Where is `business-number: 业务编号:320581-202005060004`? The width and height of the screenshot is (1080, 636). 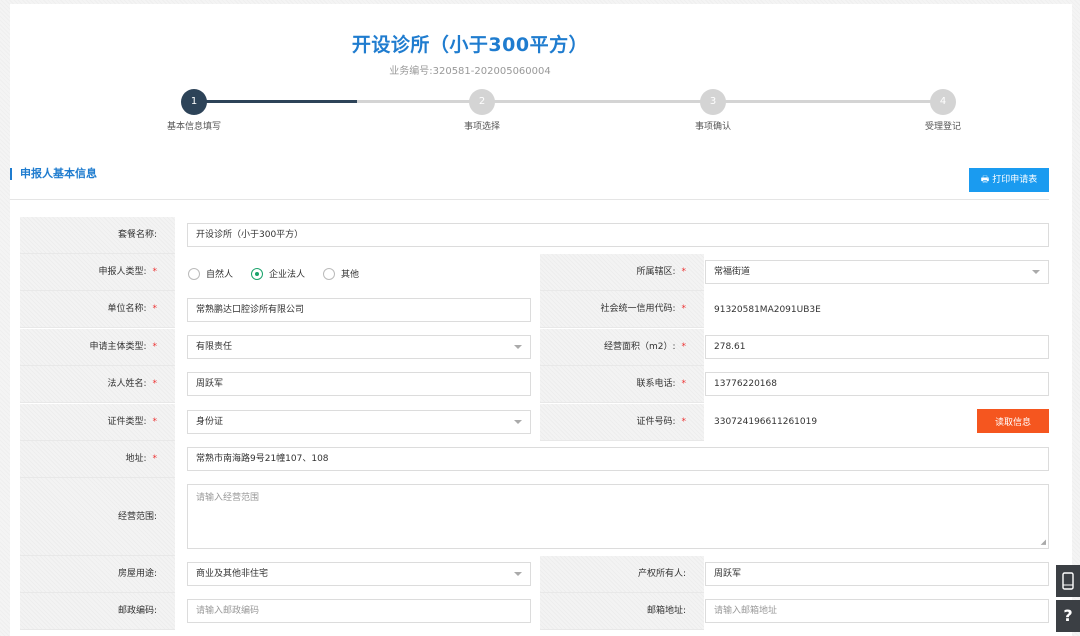 business-number: 业务编号:320581-202005060004 is located at coordinates (470, 69).